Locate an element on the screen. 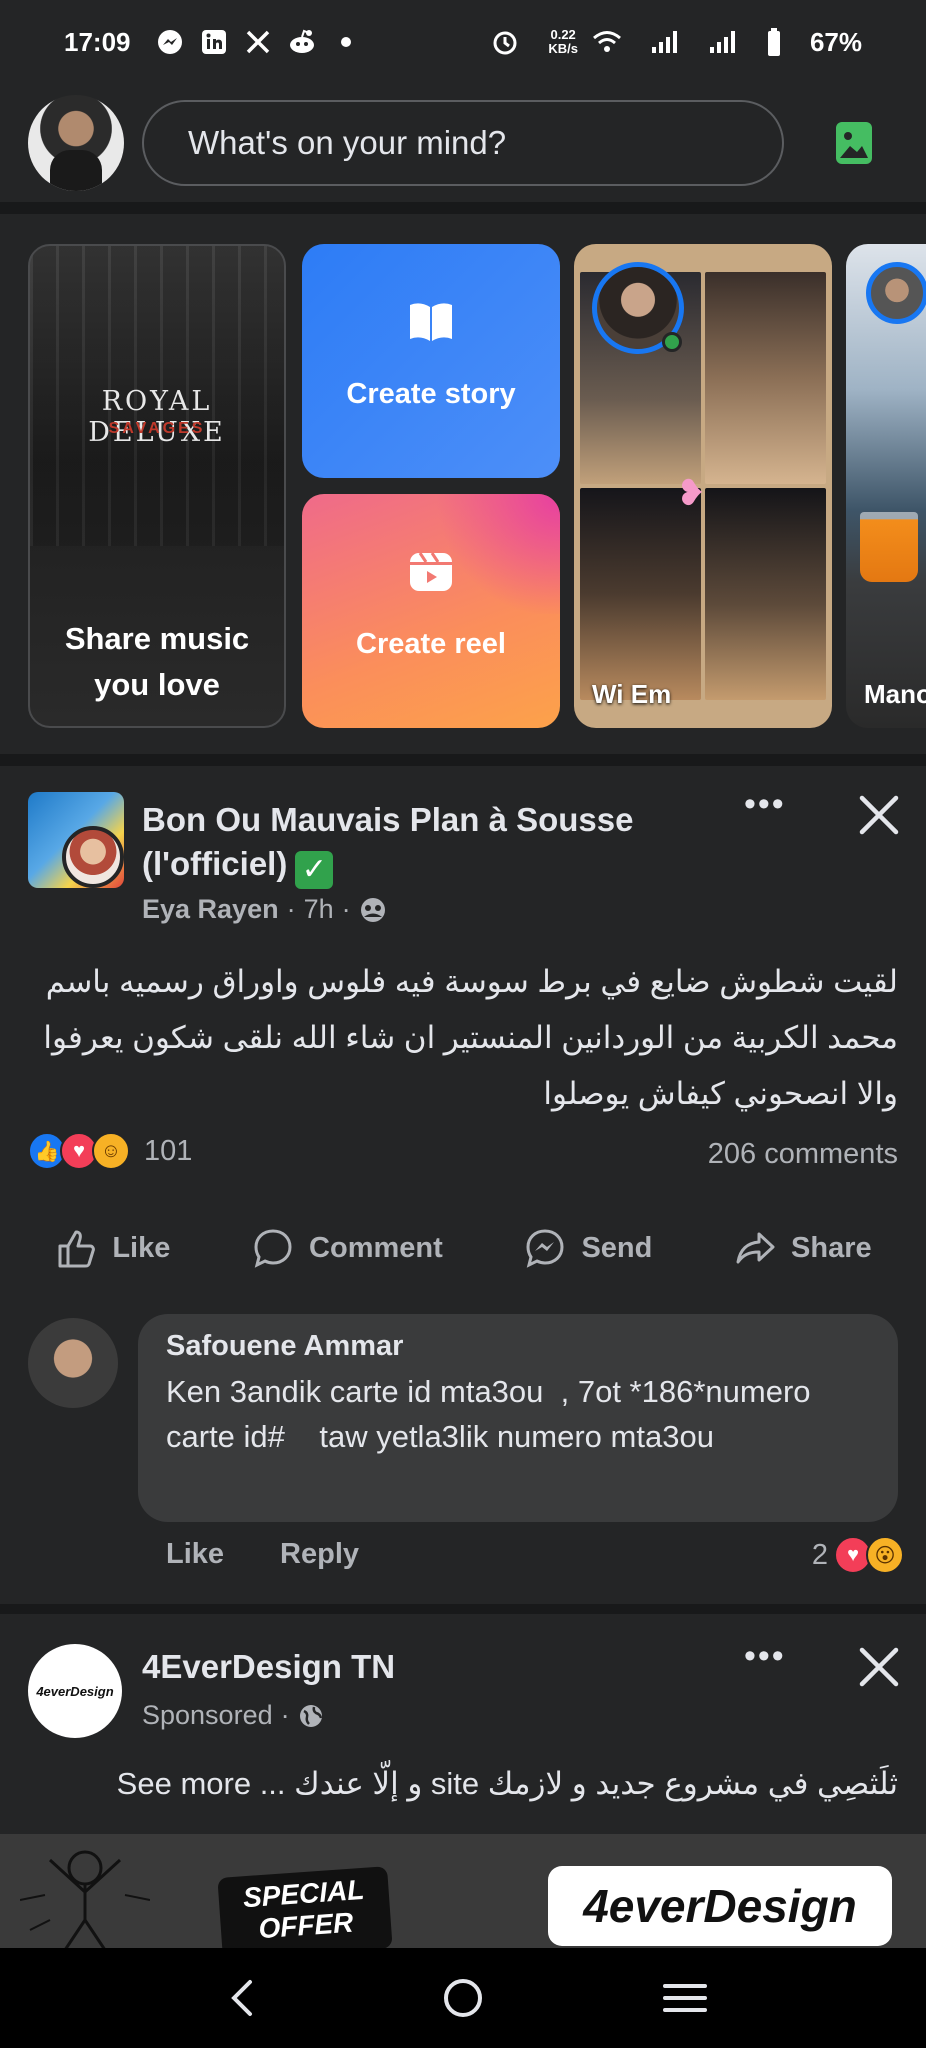 This screenshot has height=2048, width=926. sponsor-meta: Sponsored · is located at coordinates (233, 1715).